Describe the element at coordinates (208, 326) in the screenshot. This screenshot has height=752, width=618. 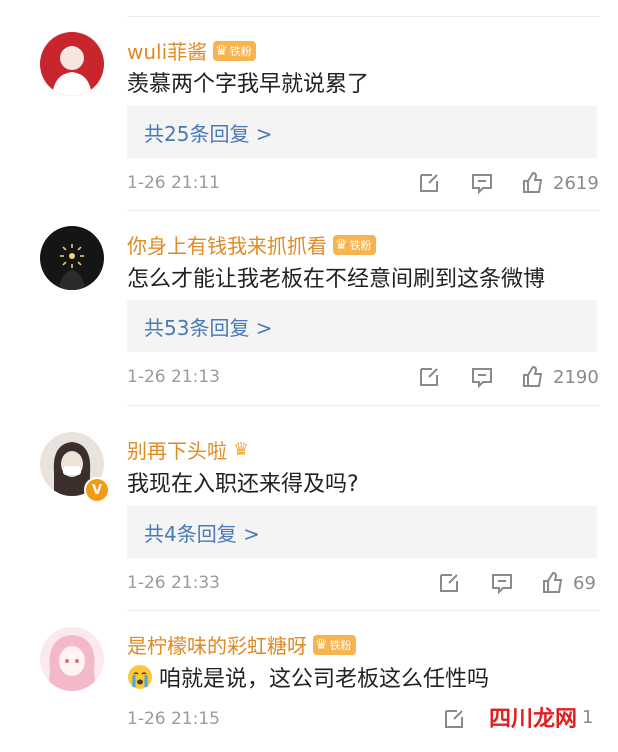
I see `replies-label: 共53条回复 >` at that location.